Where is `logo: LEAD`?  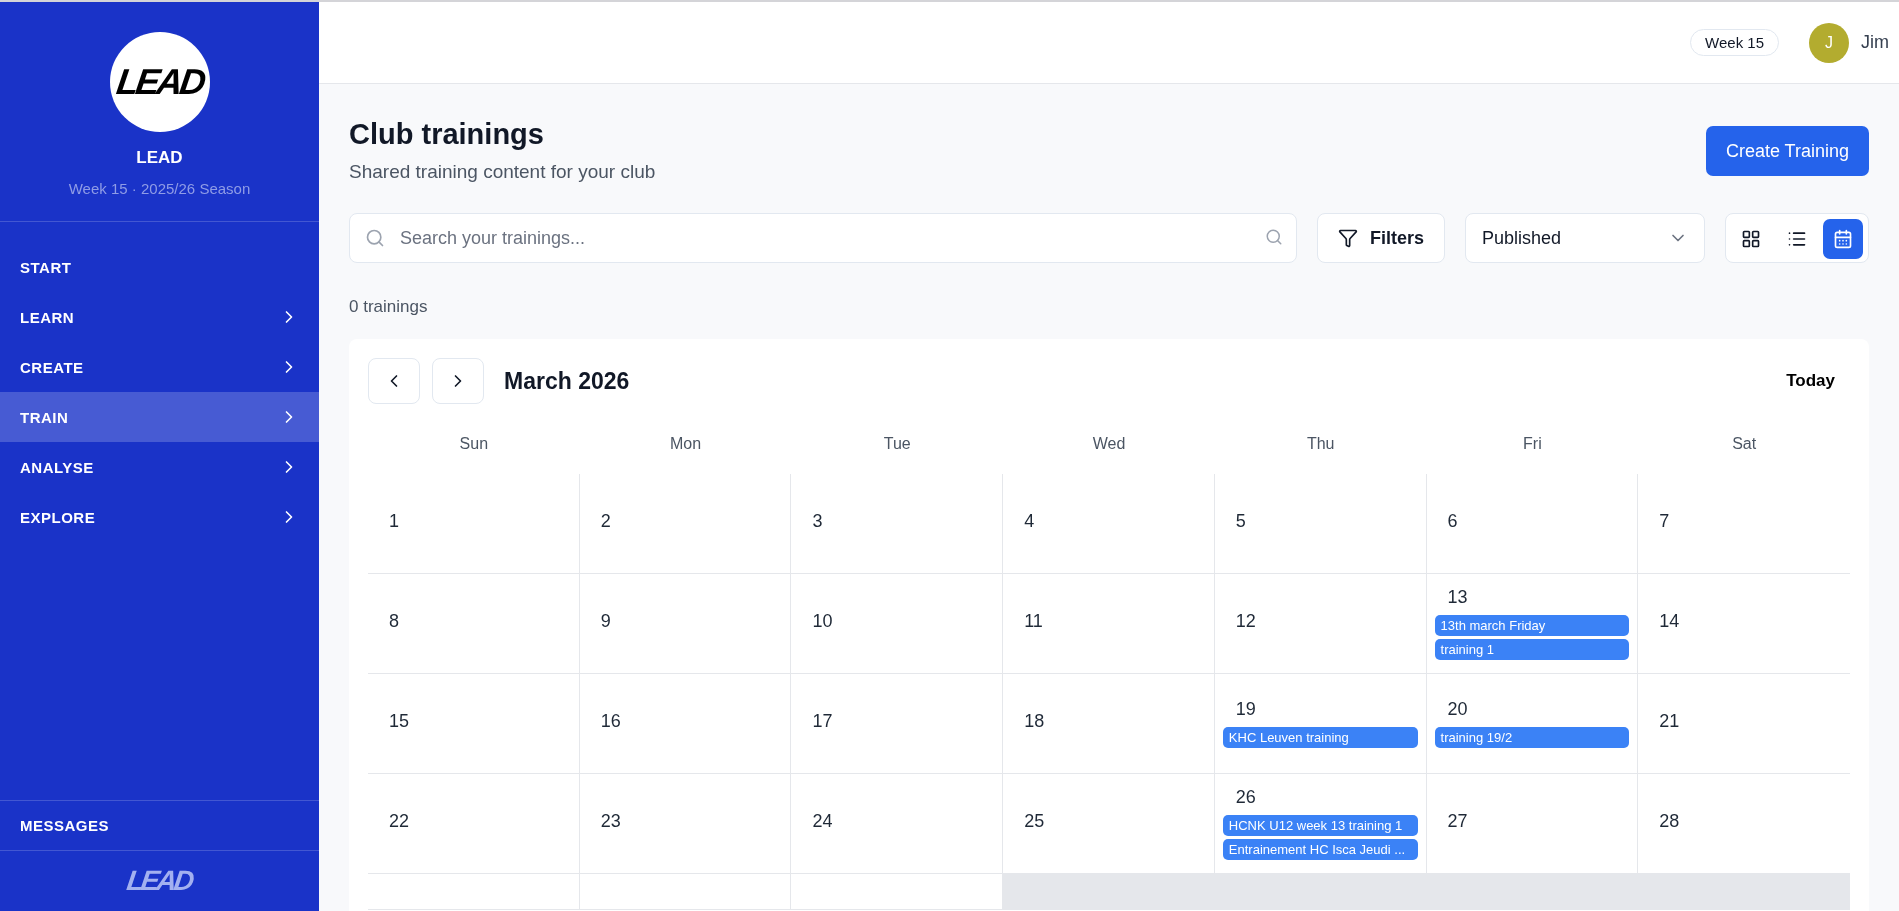
logo: LEAD is located at coordinates (159, 82).